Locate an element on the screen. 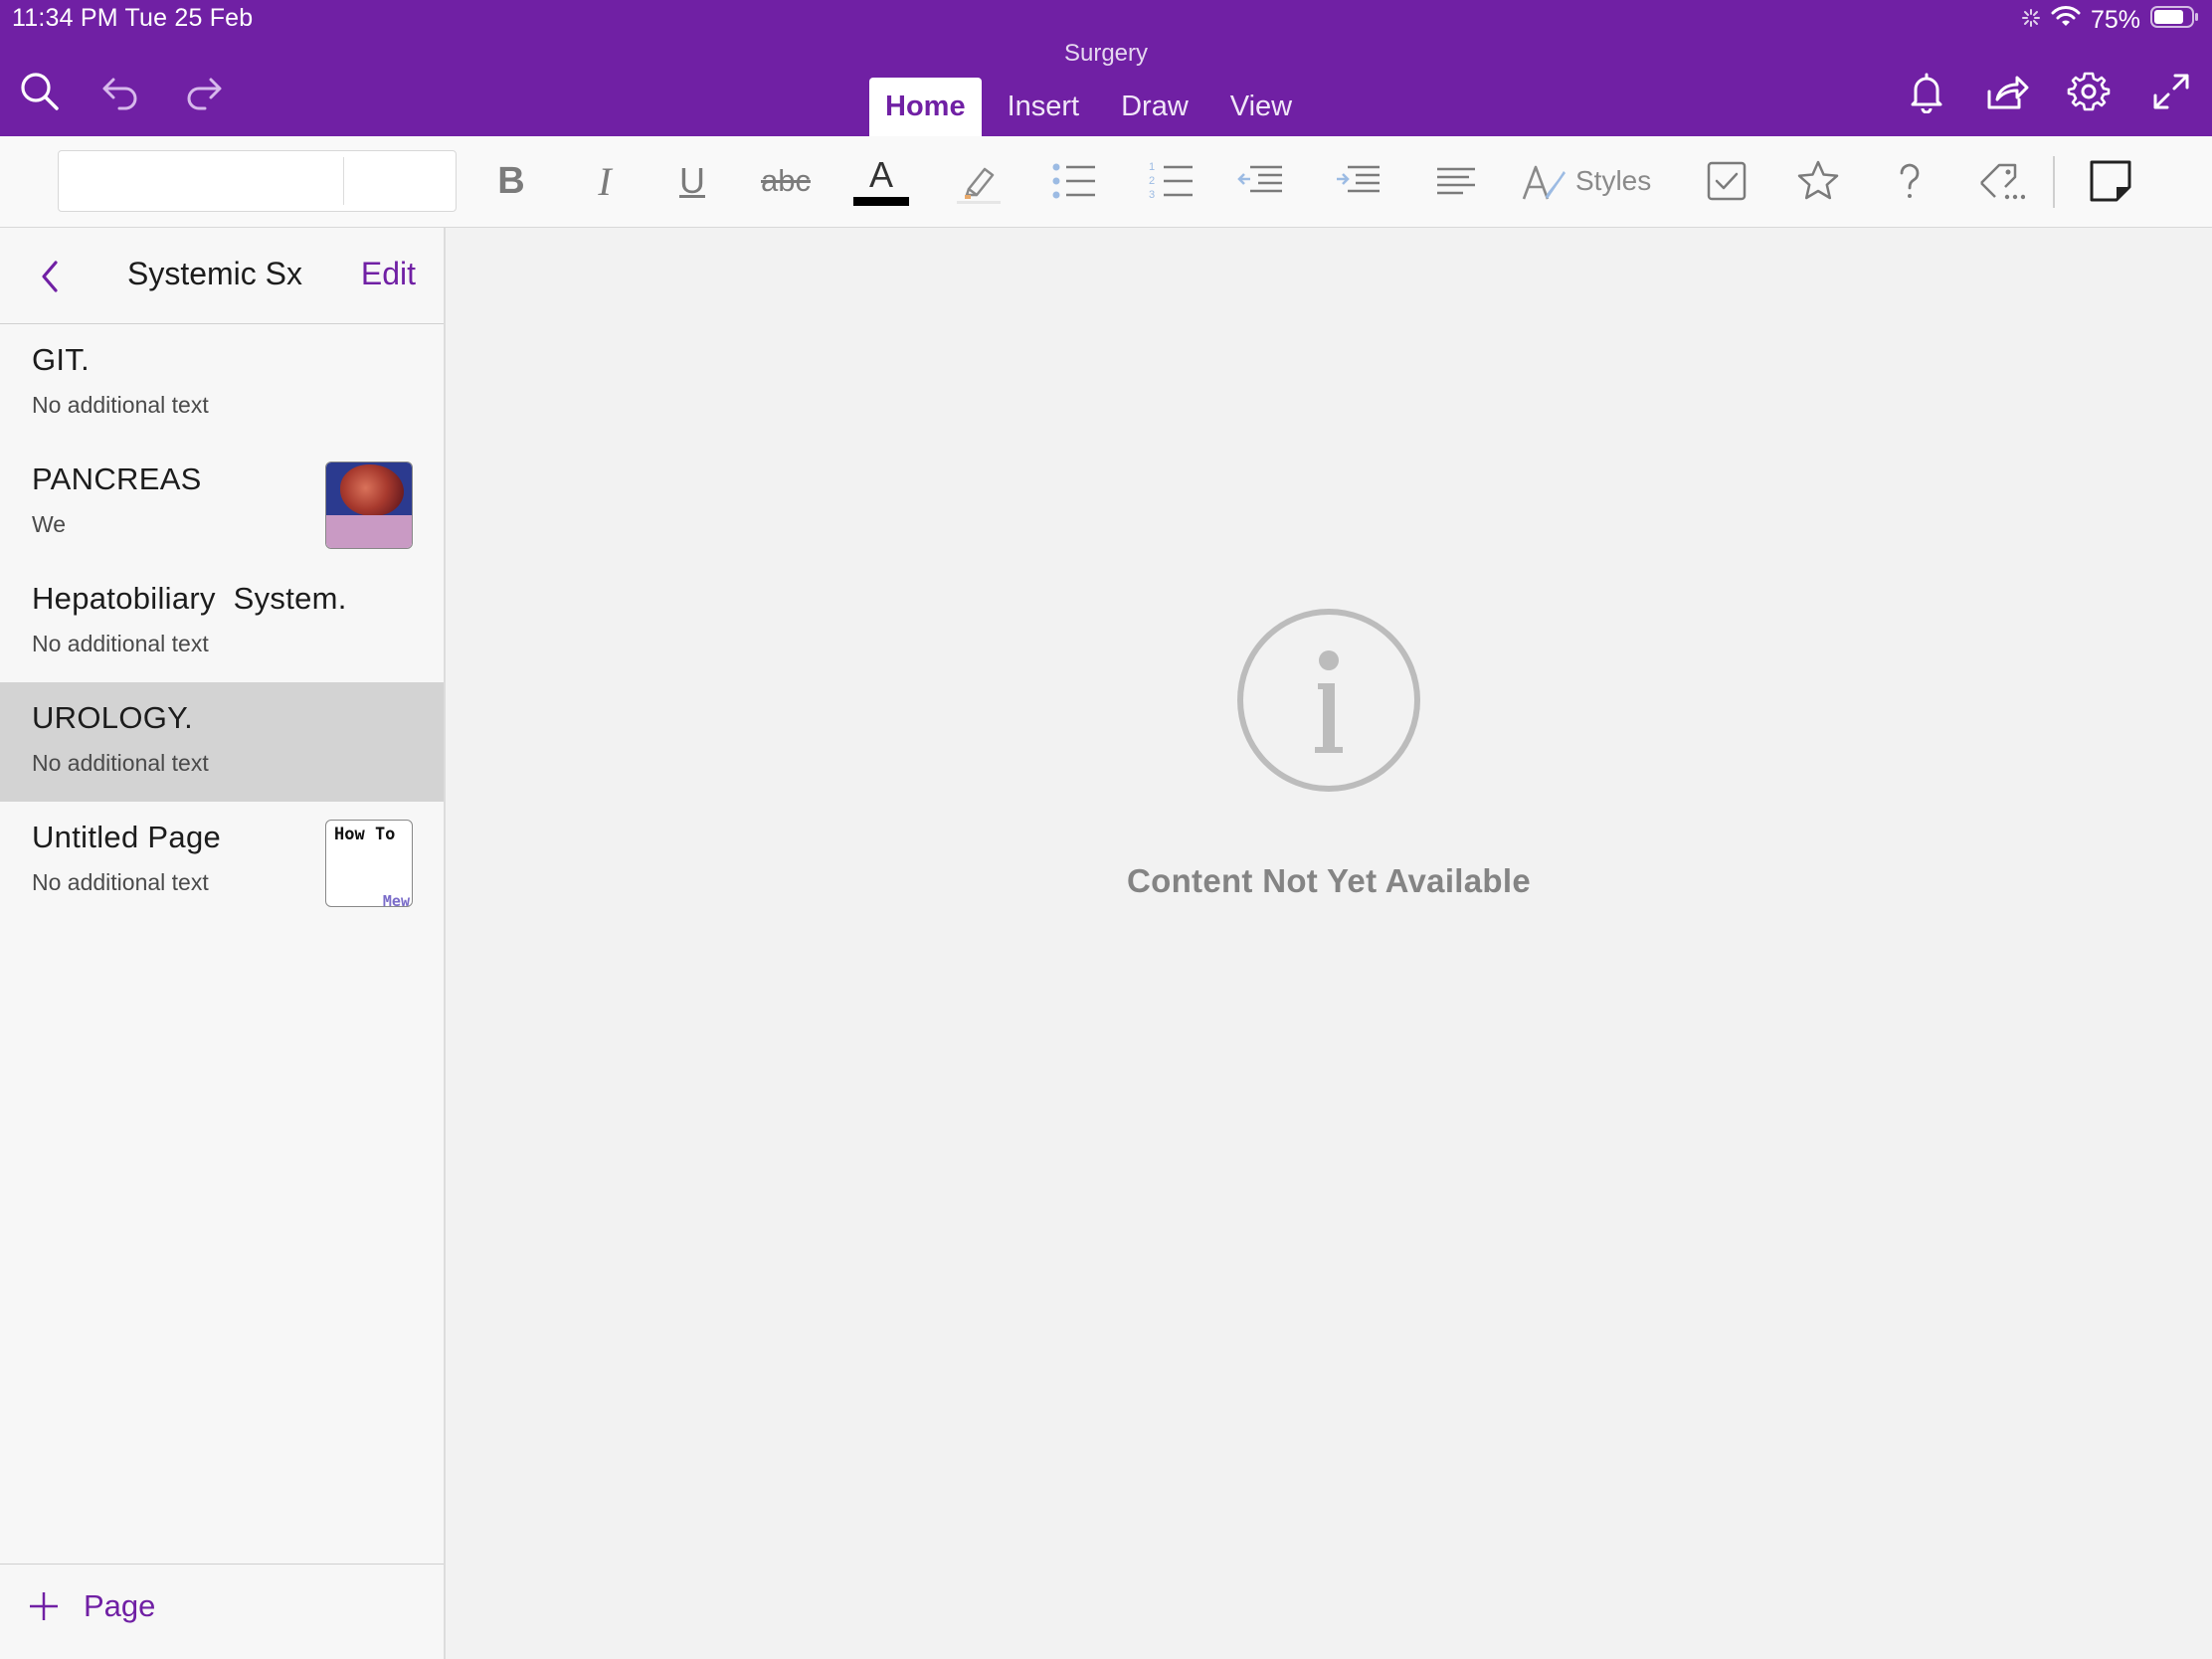 The image size is (2212, 1659). font-picker is located at coordinates (257, 181).